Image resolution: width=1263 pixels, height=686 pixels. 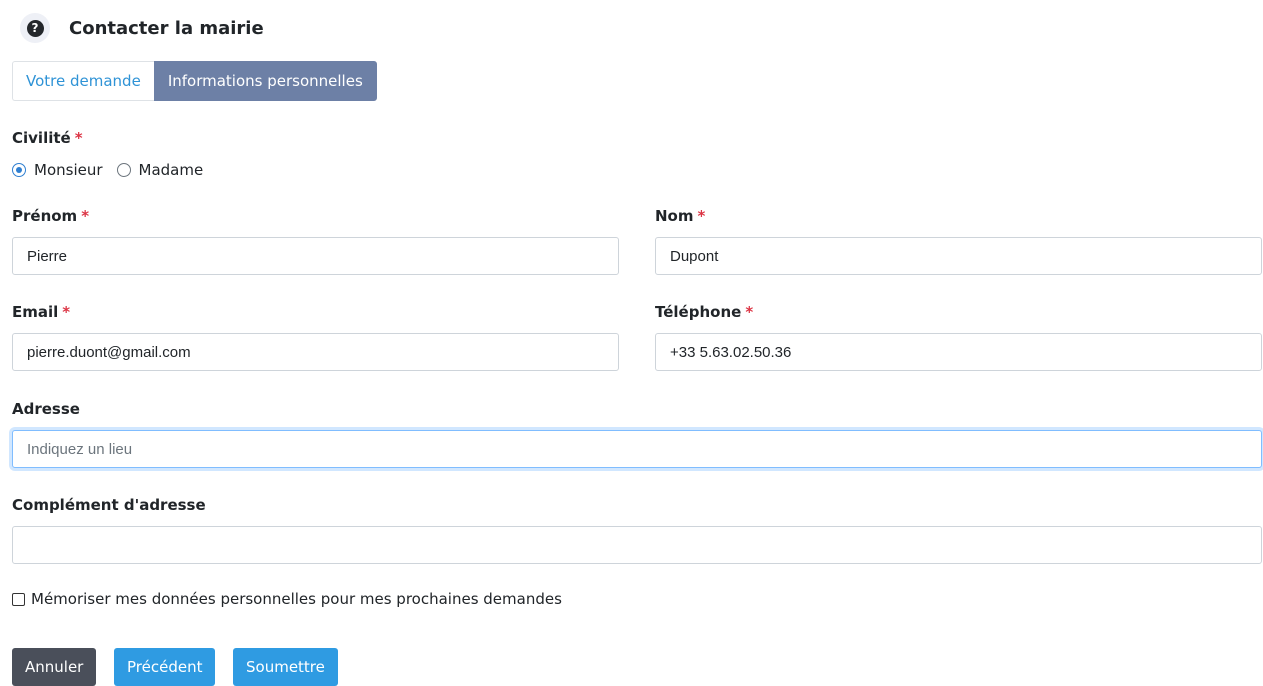 I want to click on first-name-input, so click(x=315, y=256).